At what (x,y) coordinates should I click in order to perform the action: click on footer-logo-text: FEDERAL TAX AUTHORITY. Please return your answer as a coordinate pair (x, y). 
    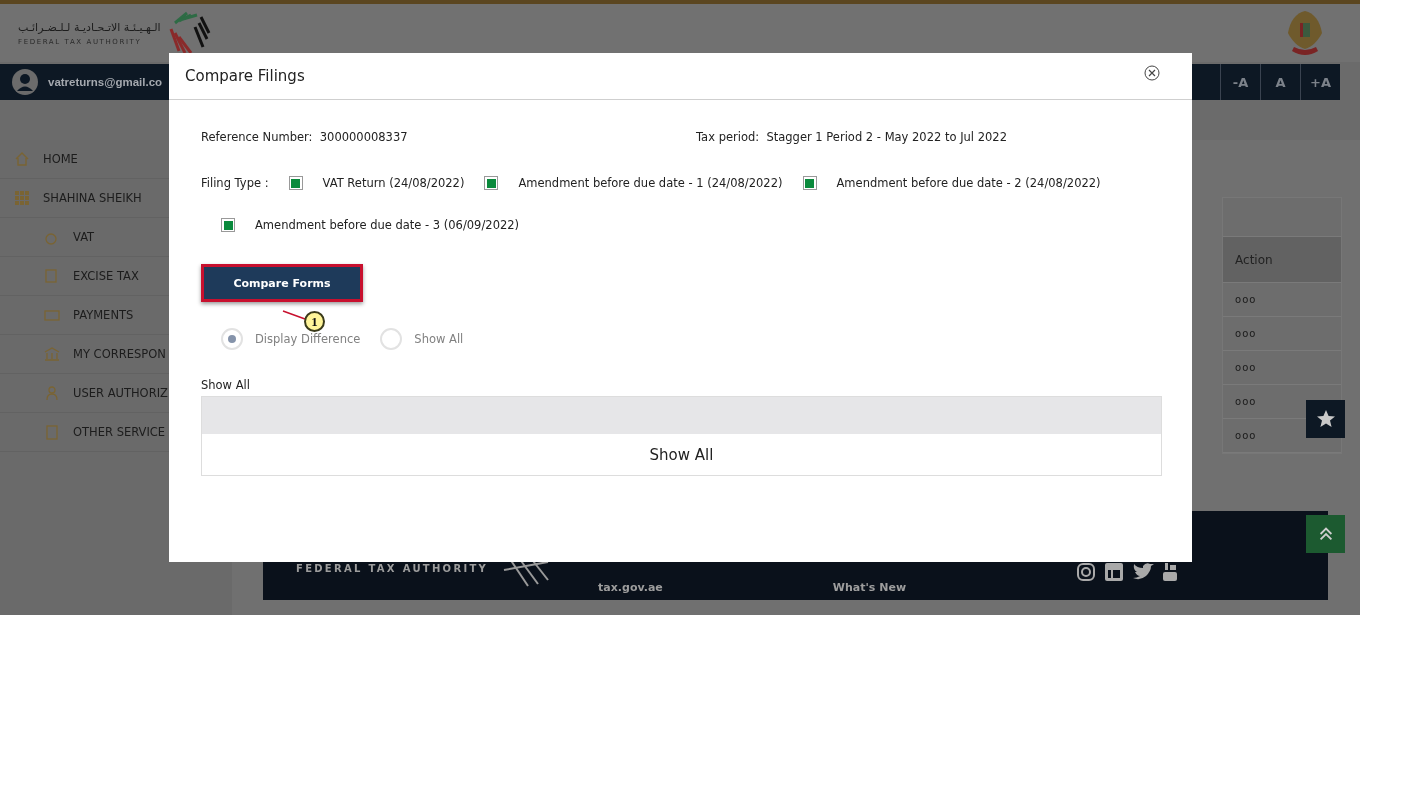
    Looking at the image, I should click on (392, 568).